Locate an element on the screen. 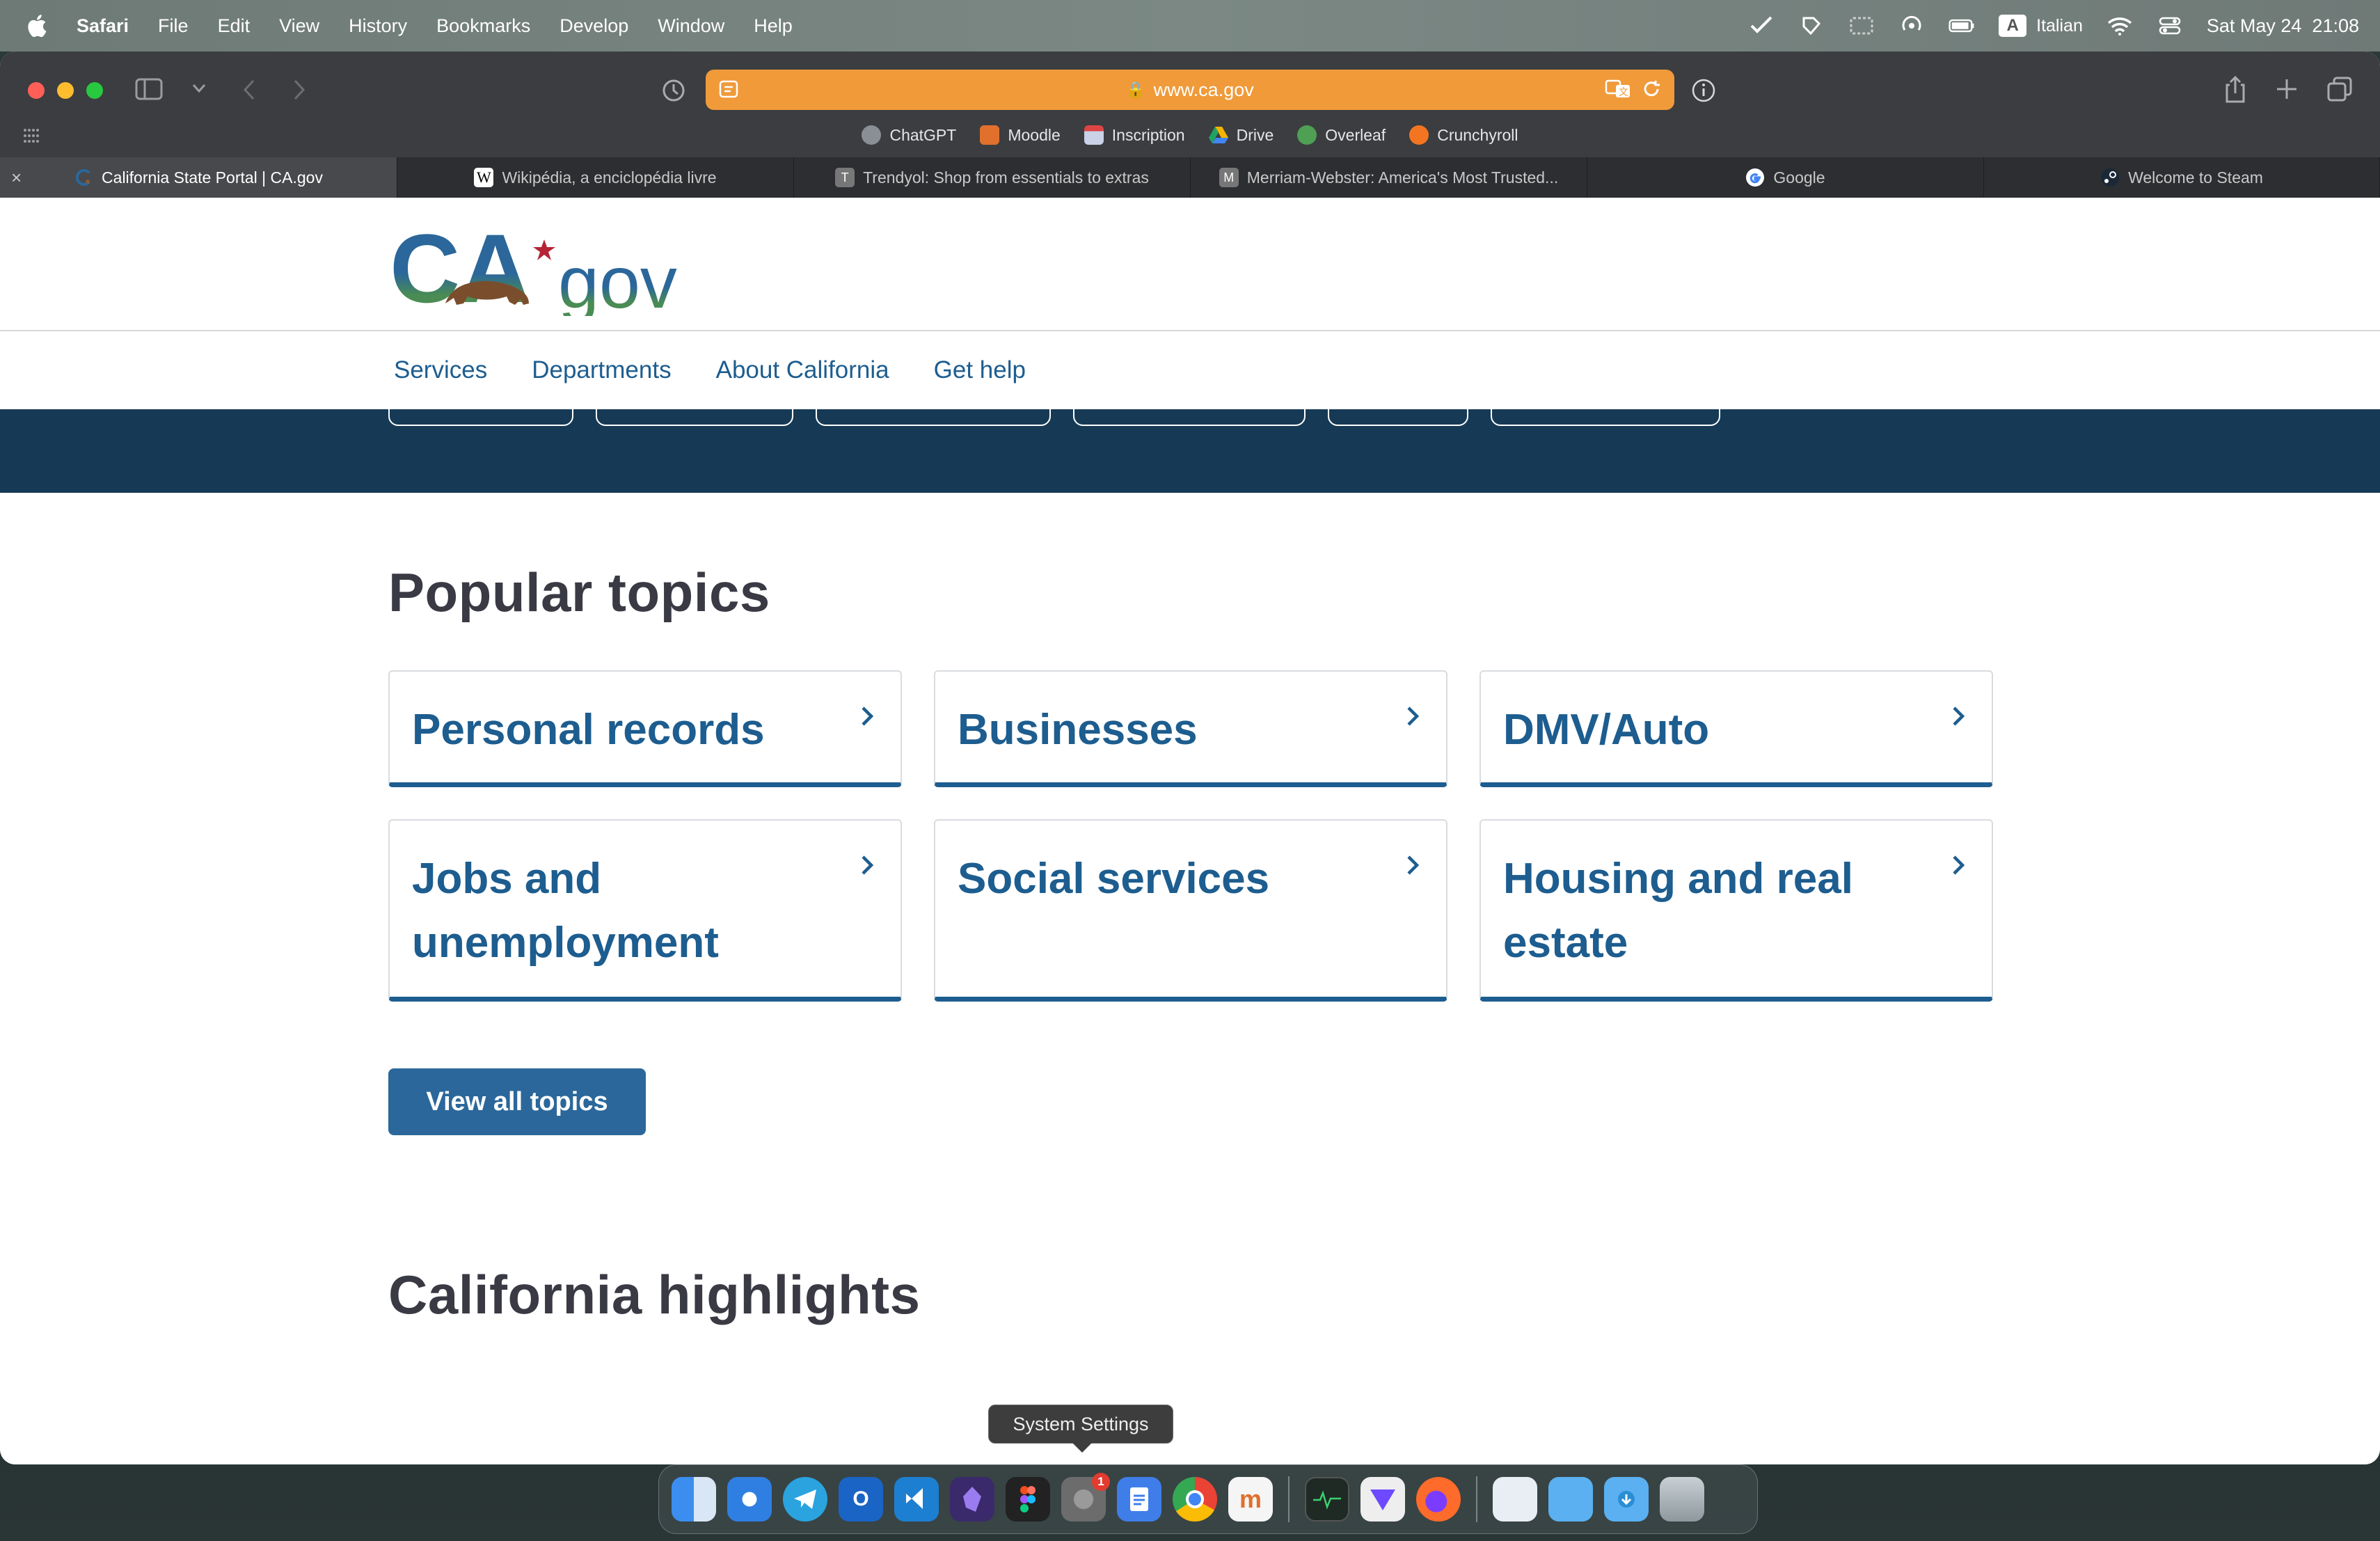 This screenshot has height=1541, width=2380. firefox-icon is located at coordinates (1438, 1499).